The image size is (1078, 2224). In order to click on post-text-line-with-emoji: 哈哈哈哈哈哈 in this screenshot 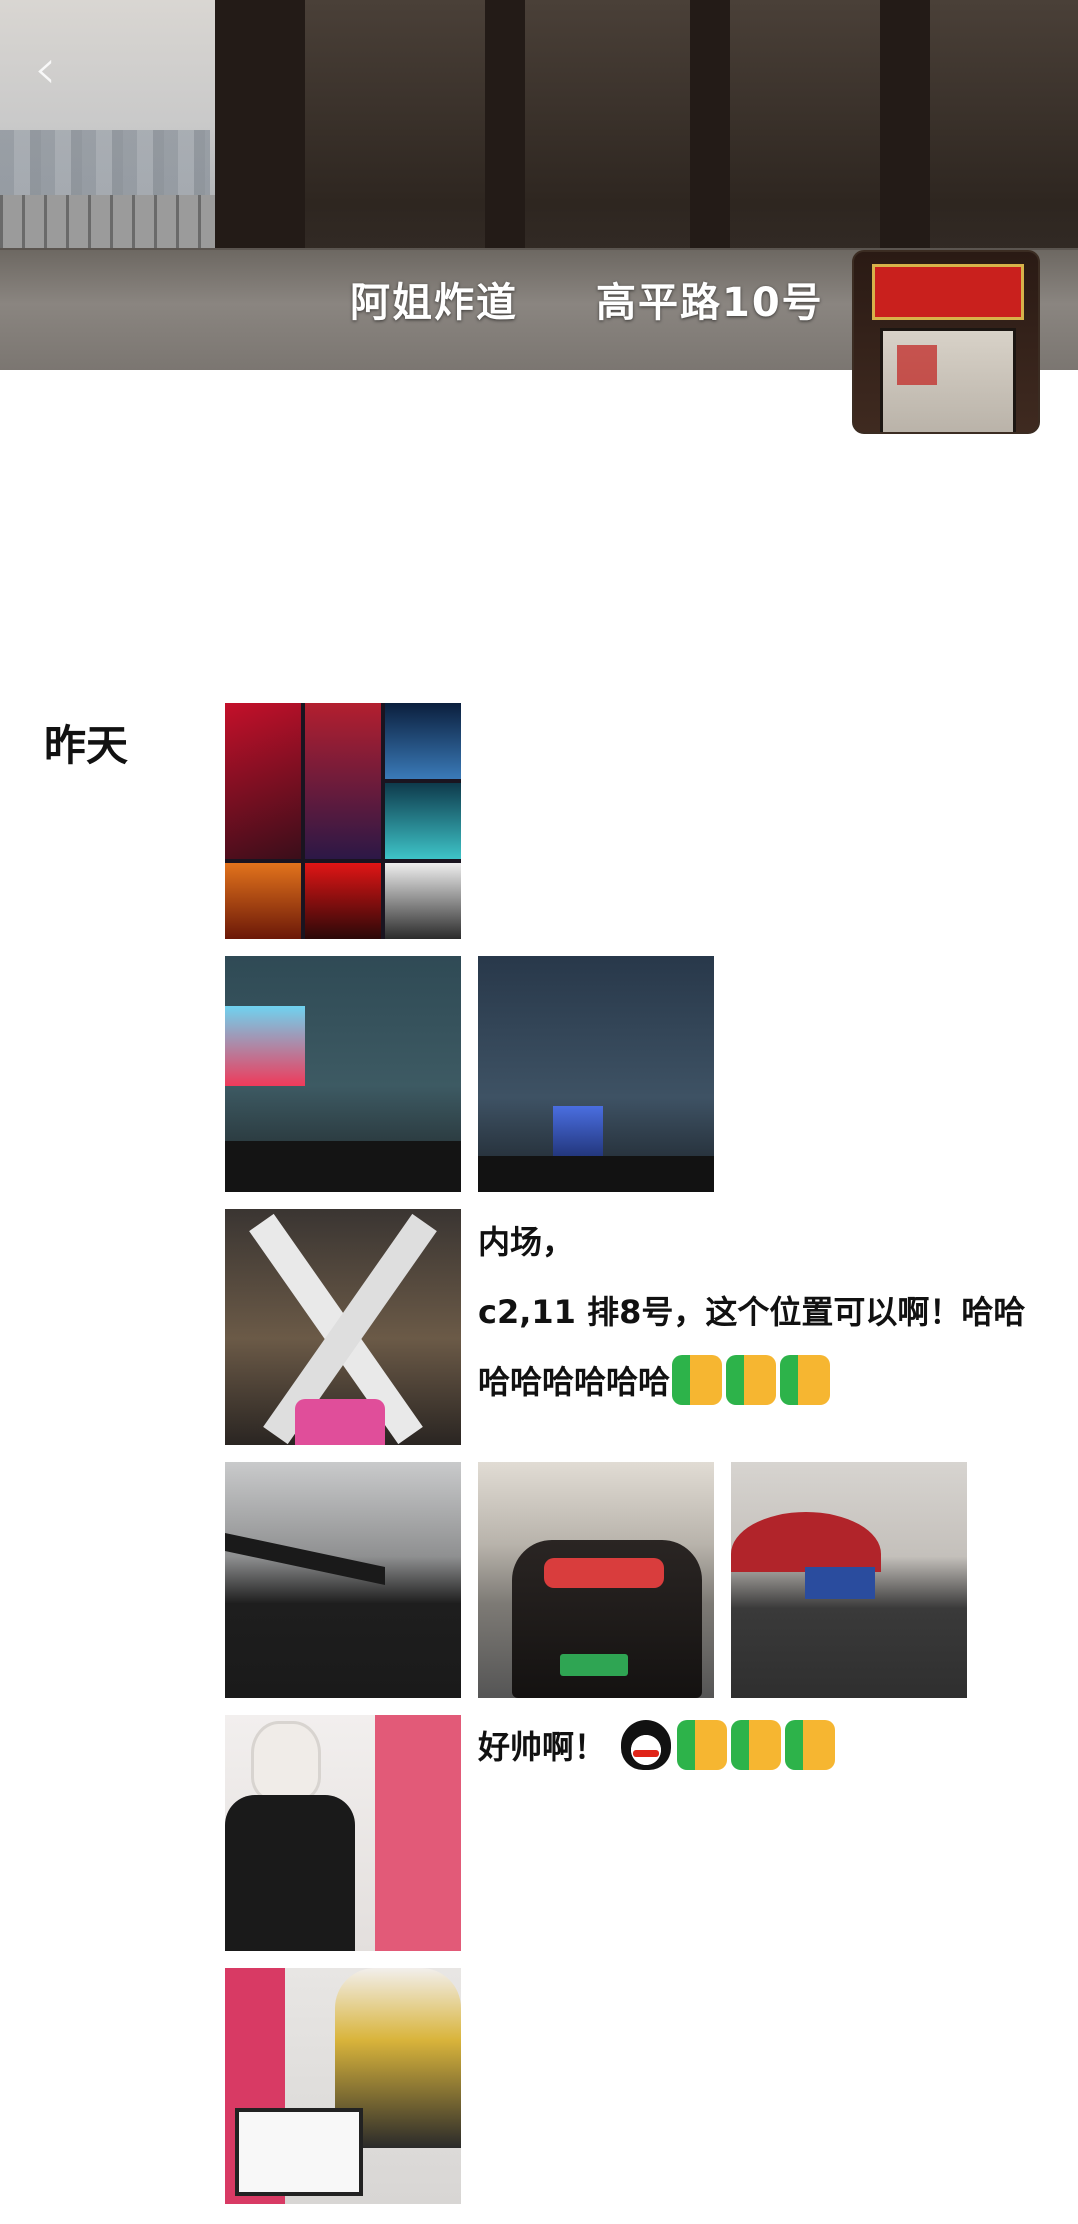, I will do `click(758, 1382)`.